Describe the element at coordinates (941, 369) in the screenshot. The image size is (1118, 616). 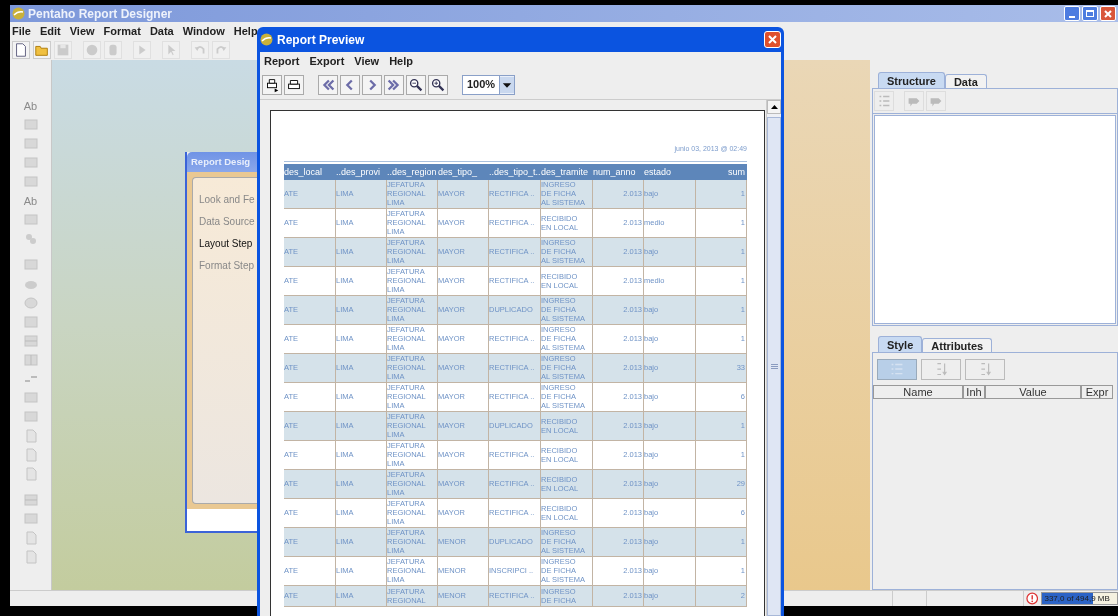
I see `sort-ascending-icon` at that location.